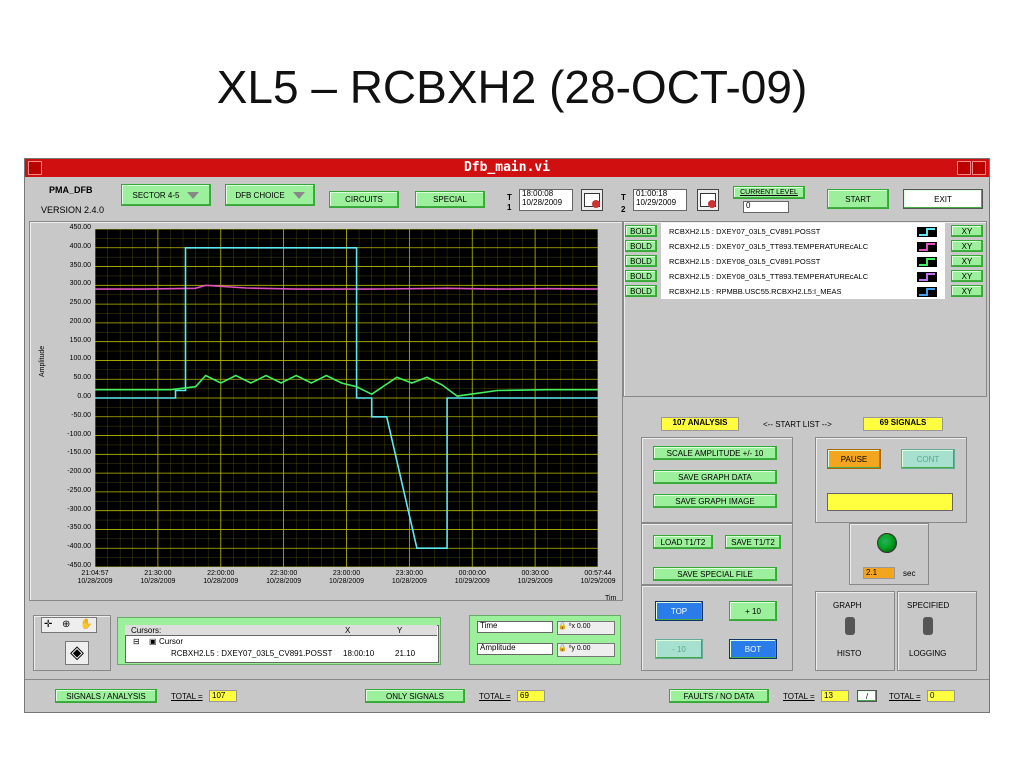  Describe the element at coordinates (867, 696) in the screenshot. I see `slash-button: /` at that location.